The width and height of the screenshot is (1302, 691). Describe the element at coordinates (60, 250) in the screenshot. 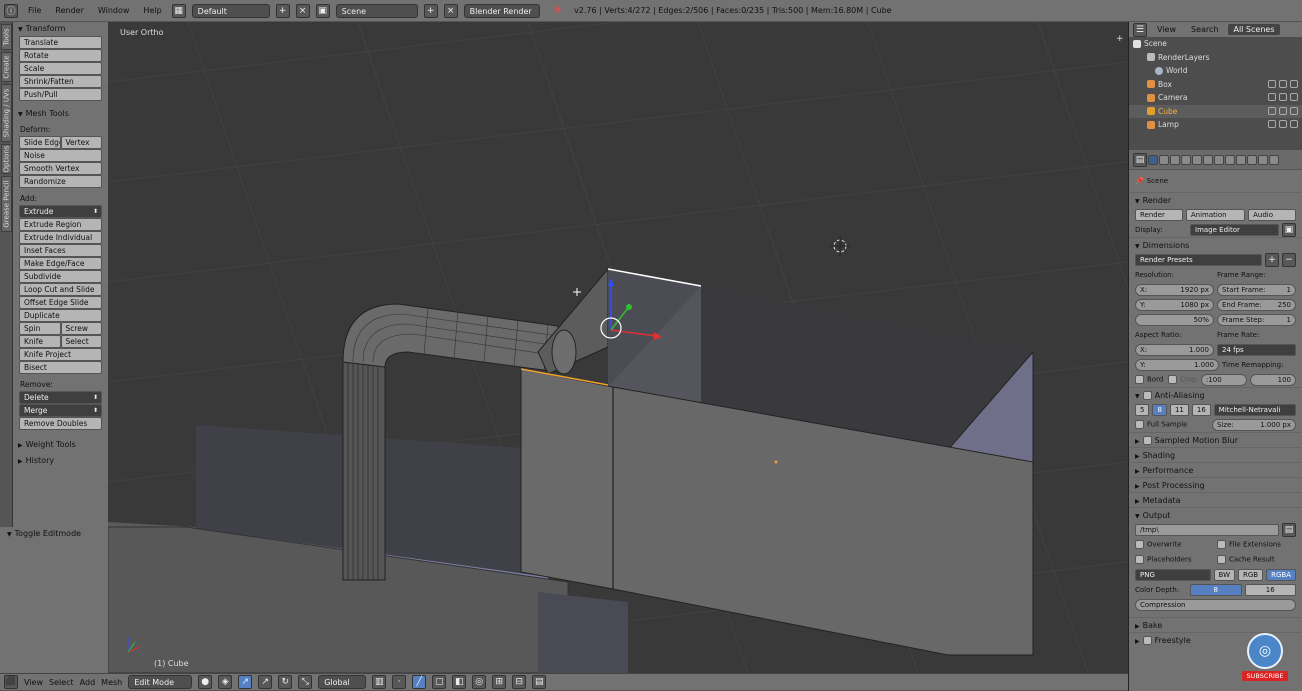

I see `inset-faces-button: Inset Faces` at that location.